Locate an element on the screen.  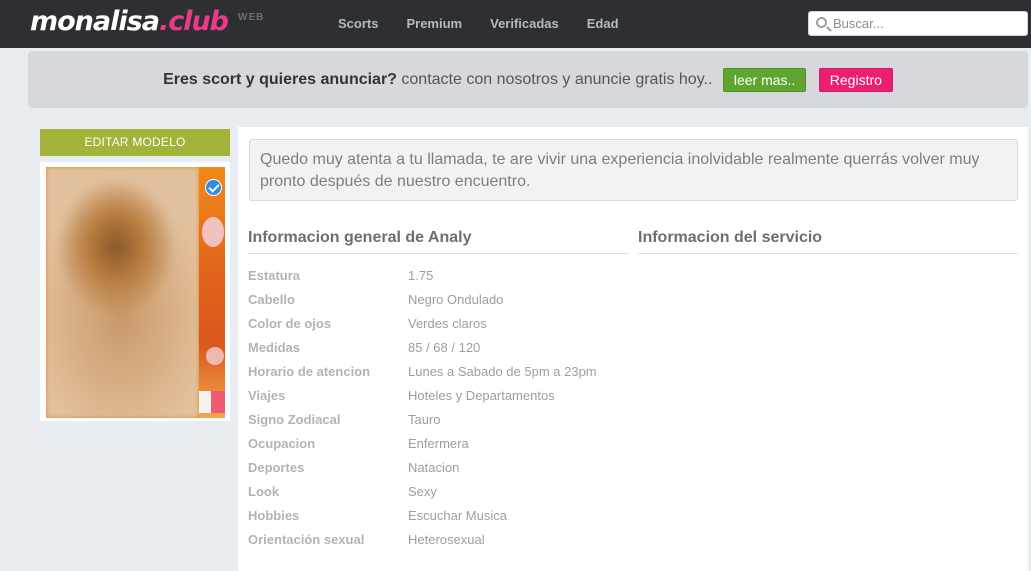
info-value: Natacion is located at coordinates (434, 467).